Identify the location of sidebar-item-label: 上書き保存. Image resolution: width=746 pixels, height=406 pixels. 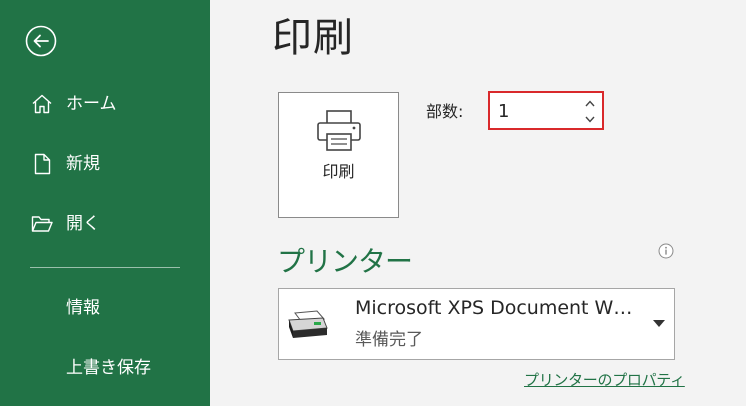
(108, 368).